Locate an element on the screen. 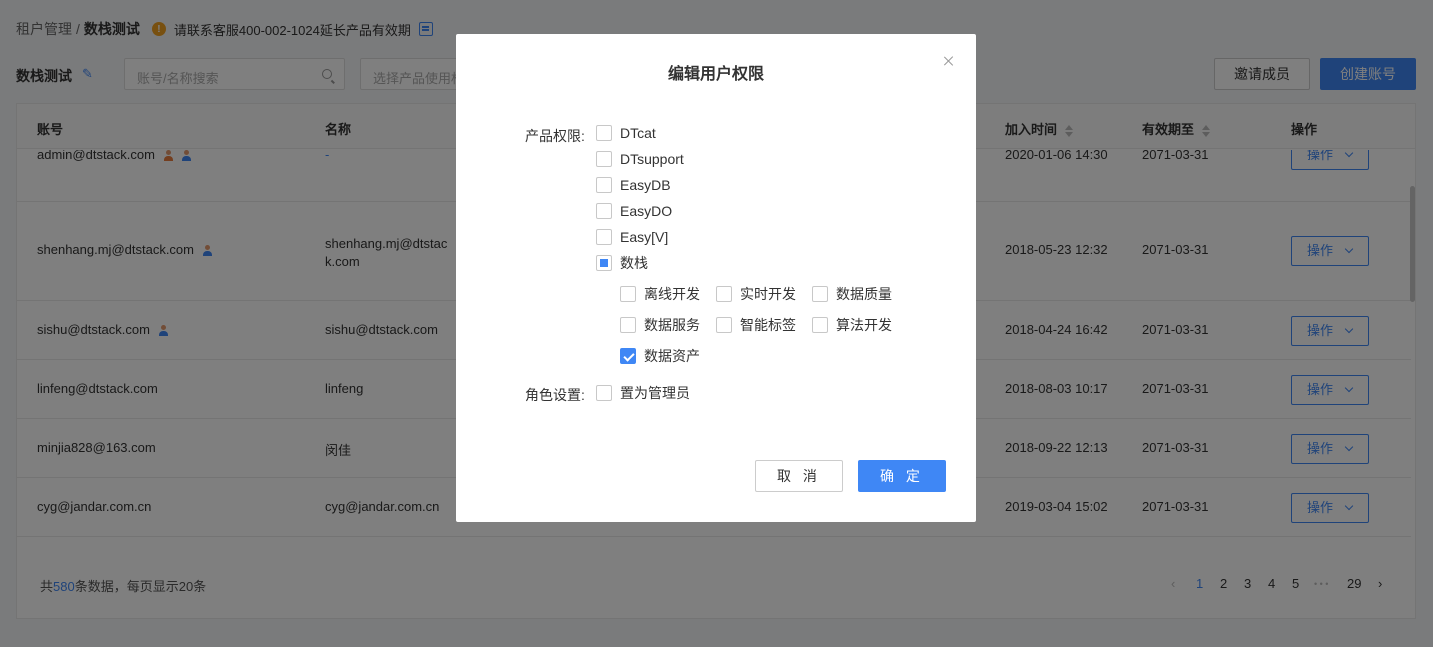  product-checkbox-dtsupport: DTsupport is located at coordinates (640, 159).